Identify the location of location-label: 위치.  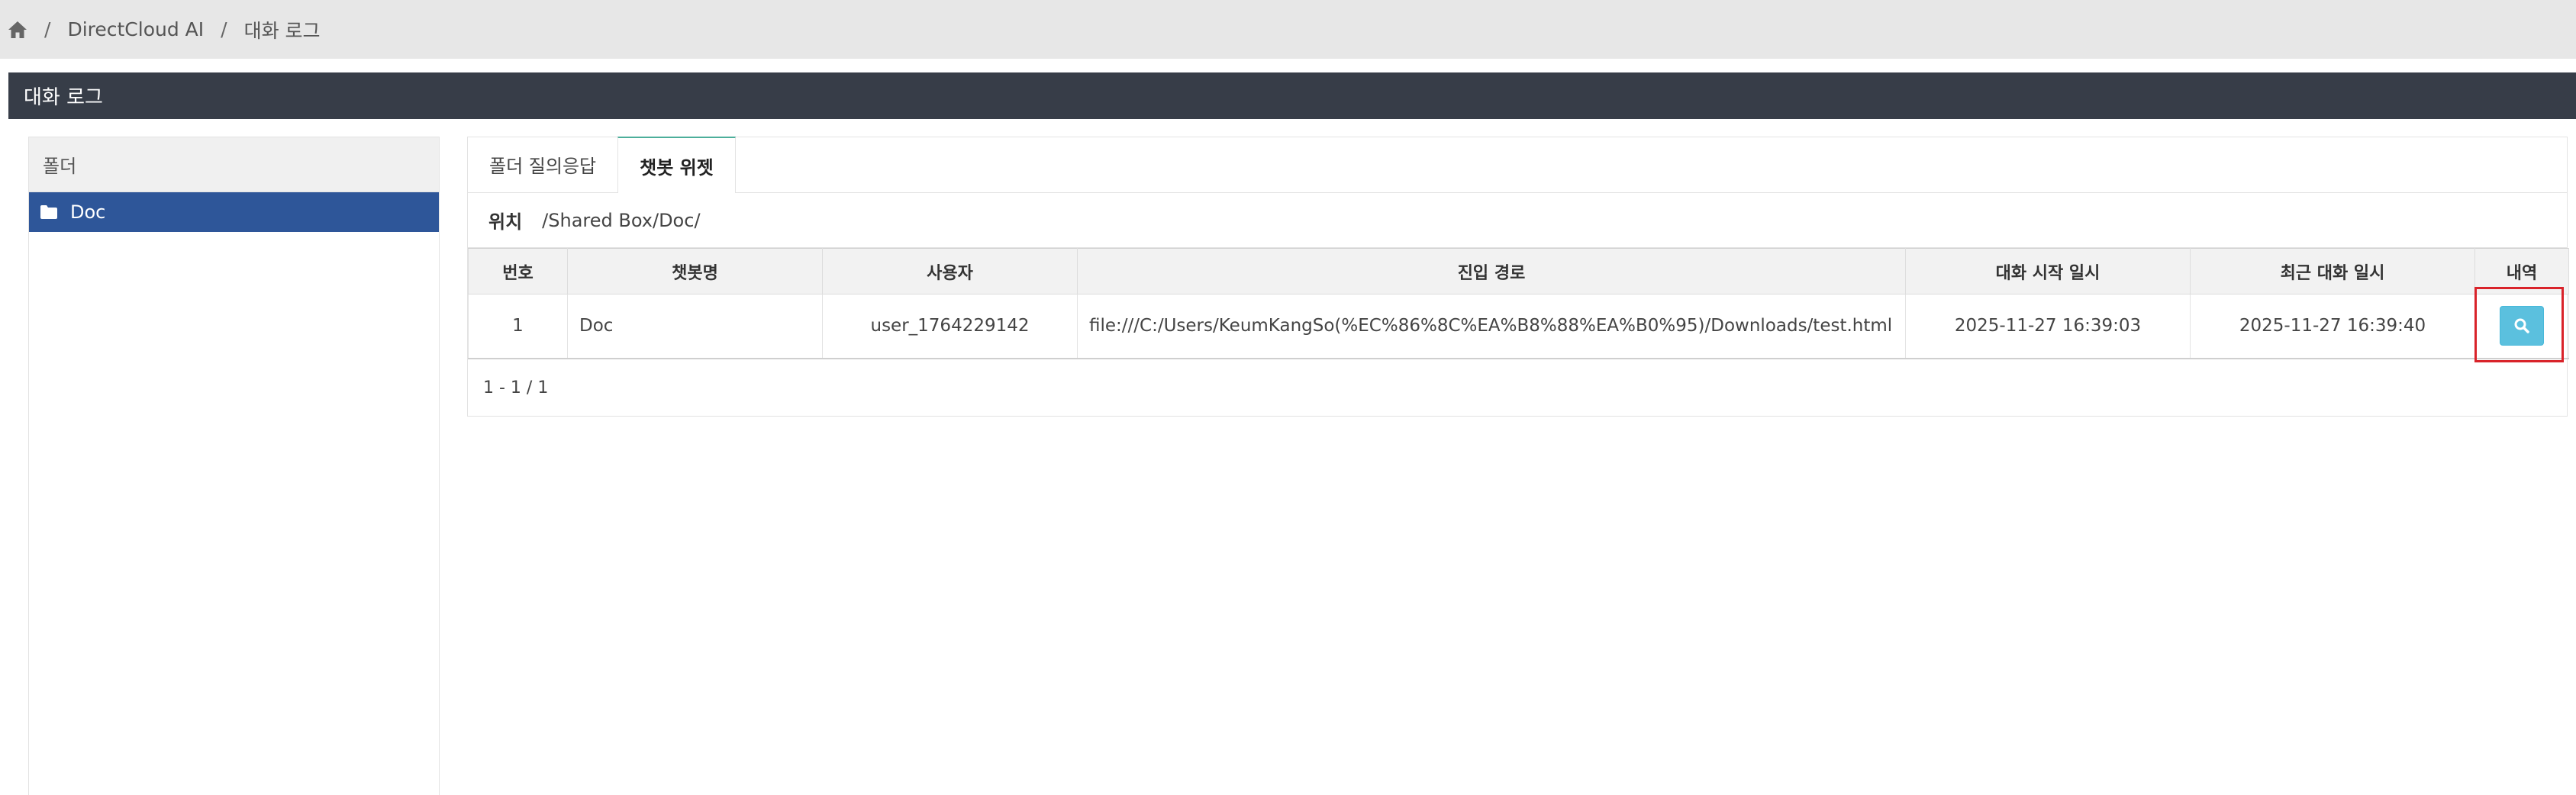
(506, 222).